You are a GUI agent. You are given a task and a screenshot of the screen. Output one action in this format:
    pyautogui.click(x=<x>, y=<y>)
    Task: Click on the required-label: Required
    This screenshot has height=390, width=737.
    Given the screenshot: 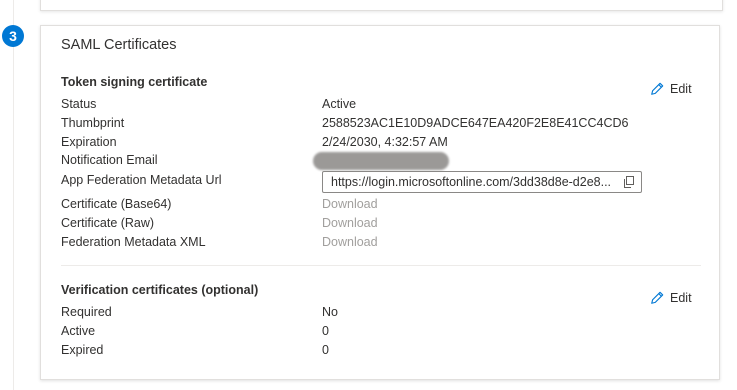 What is the action you would take?
    pyautogui.click(x=86, y=312)
    